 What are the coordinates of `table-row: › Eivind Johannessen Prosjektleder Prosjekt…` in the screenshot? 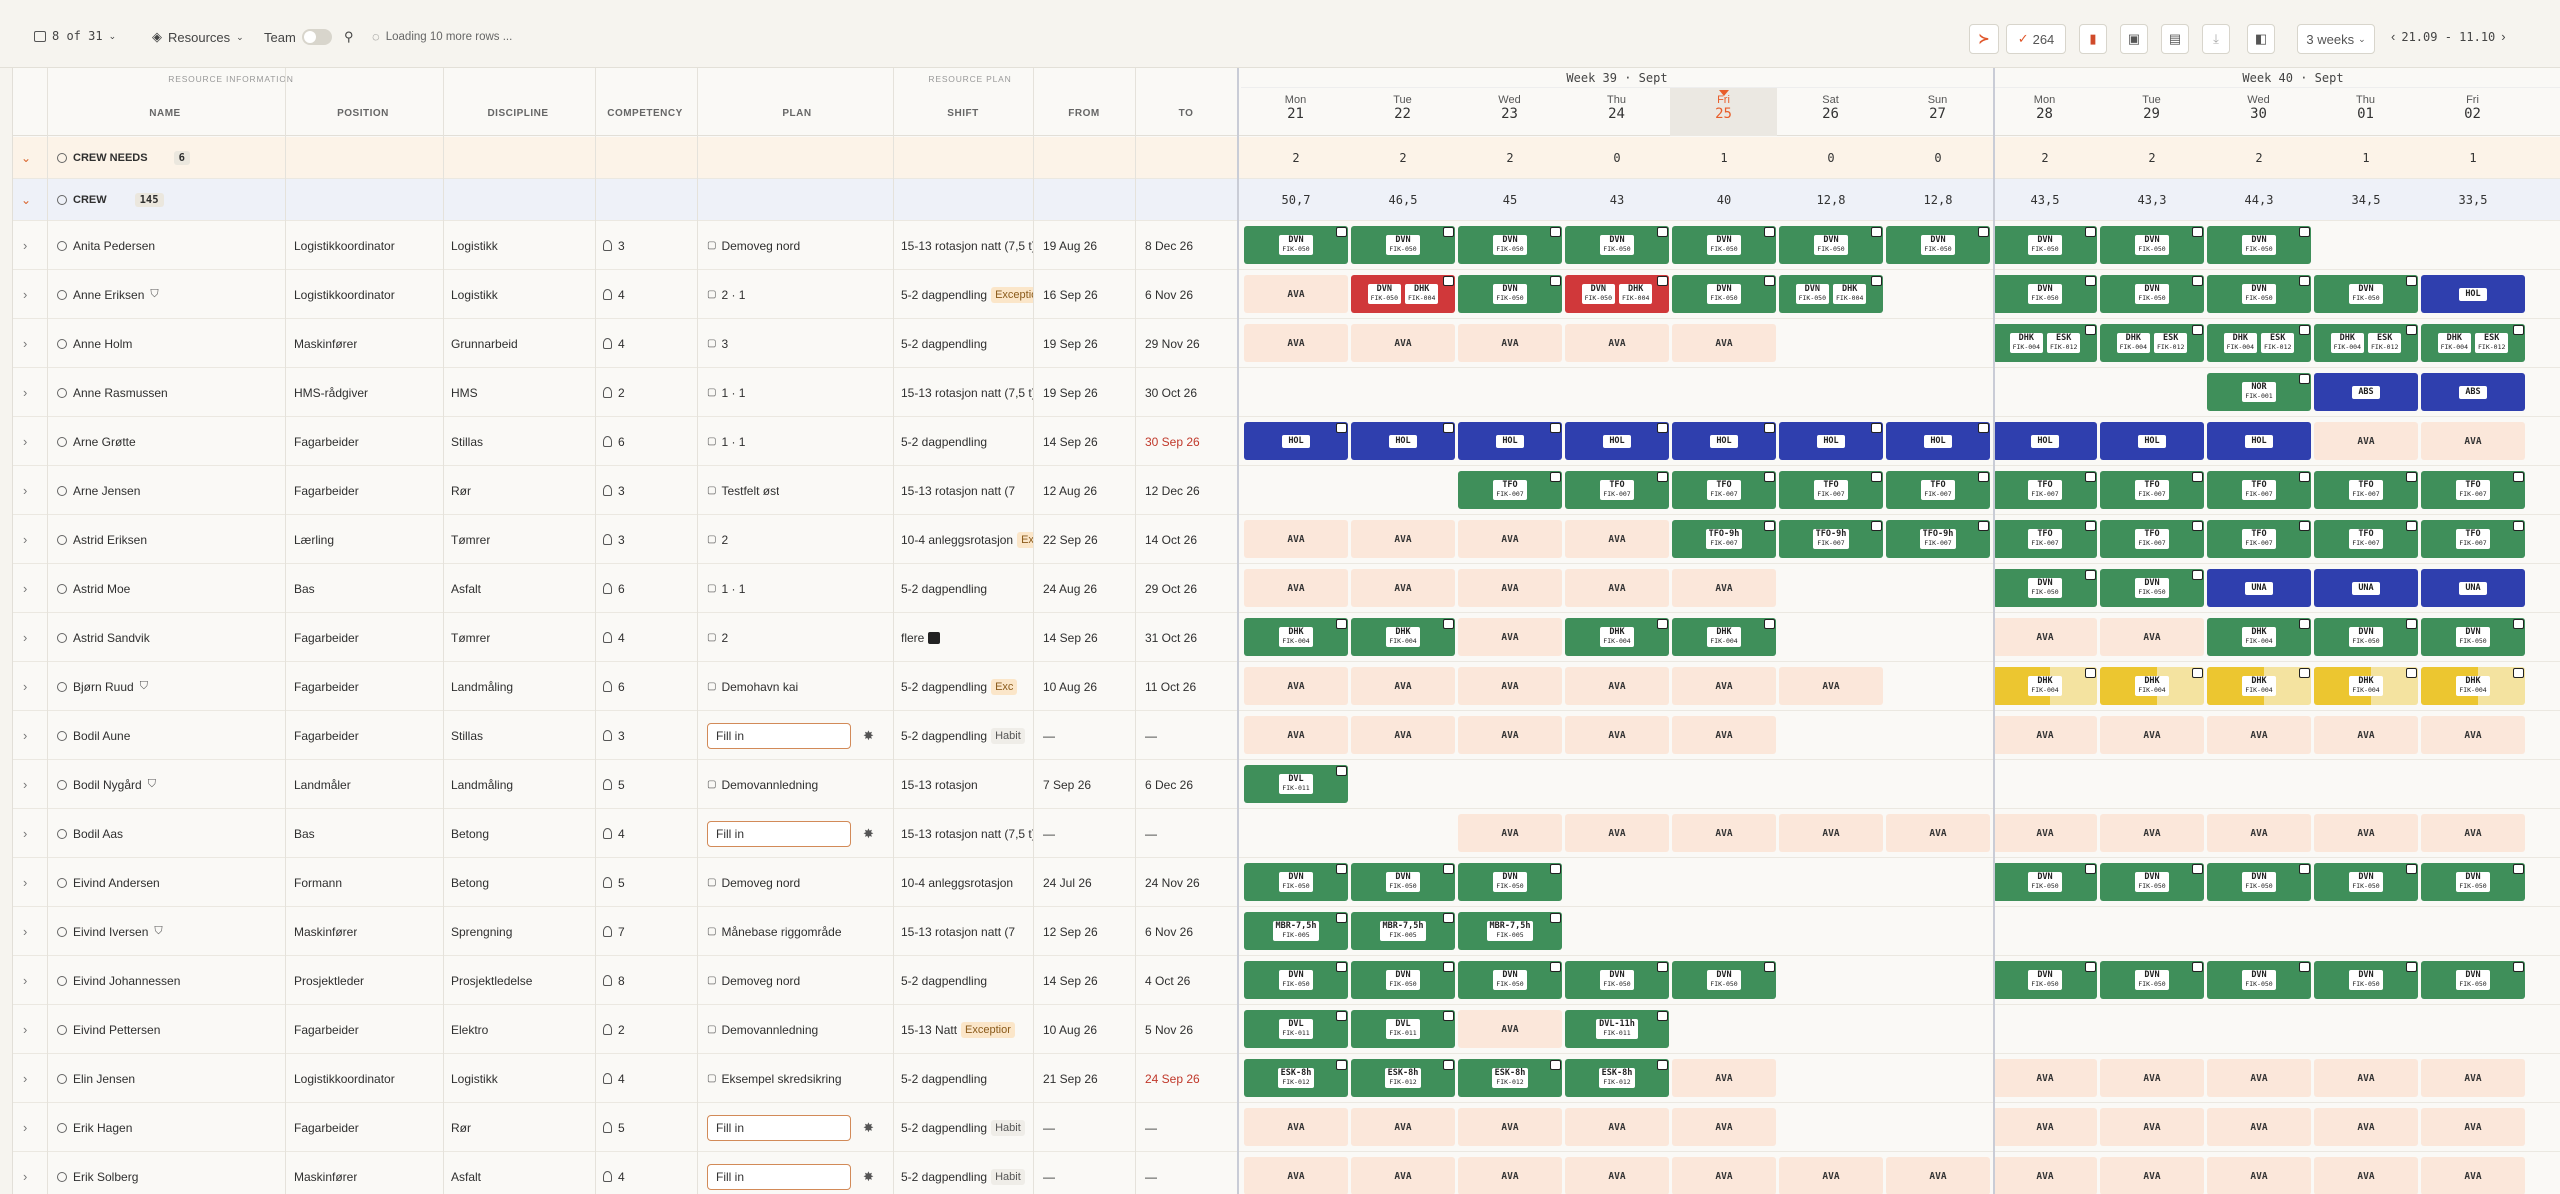 It's located at (1286, 980).